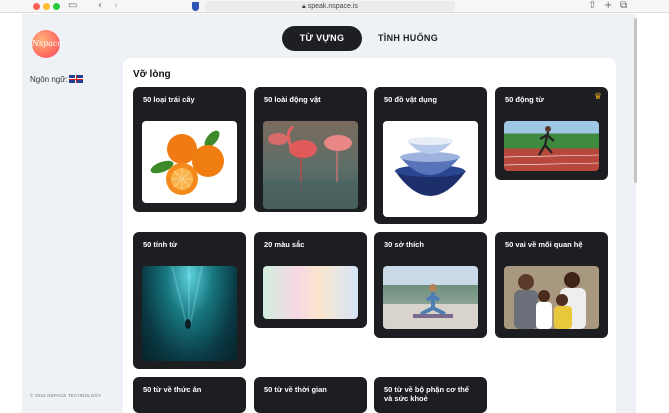  Describe the element at coordinates (160, 244) in the screenshot. I see `card-title: 50 tính từ` at that location.